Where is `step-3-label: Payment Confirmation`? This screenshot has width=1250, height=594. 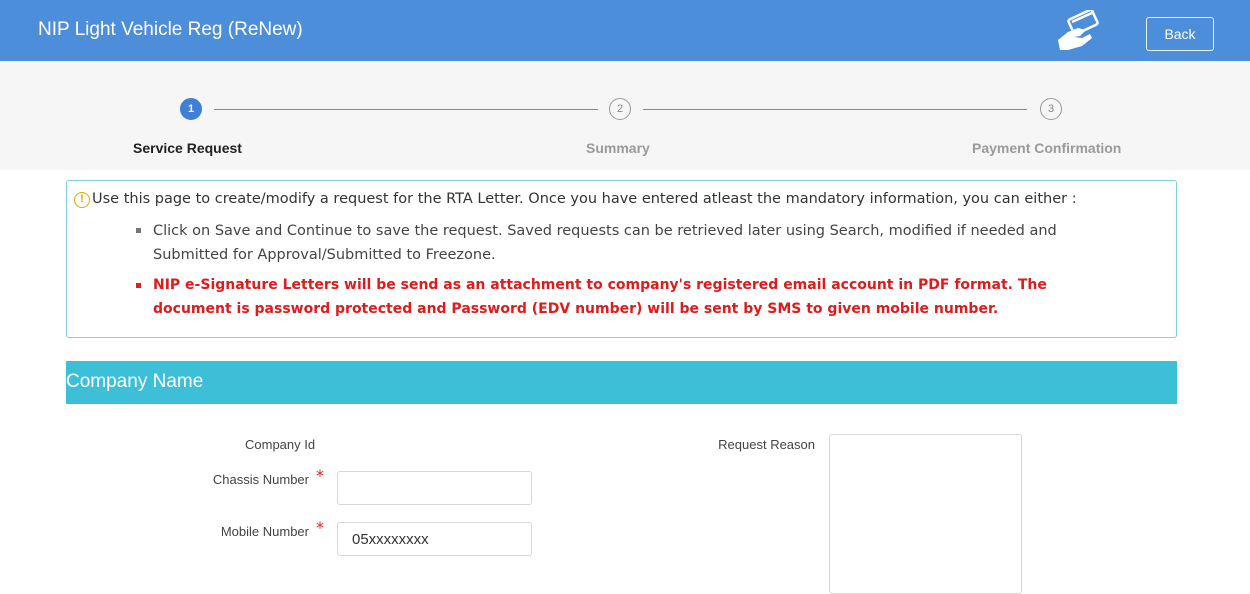 step-3-label: Payment Confirmation is located at coordinates (1047, 148).